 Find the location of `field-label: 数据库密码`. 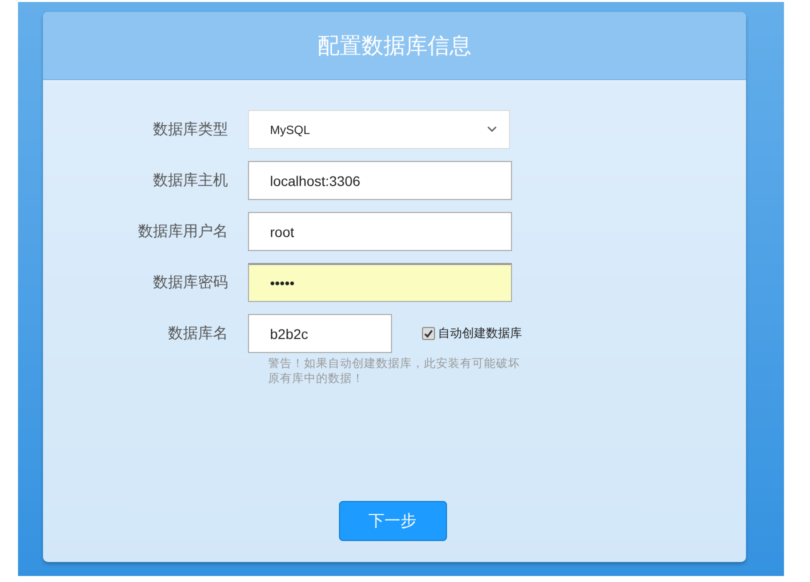

field-label: 数据库密码 is located at coordinates (190, 282).